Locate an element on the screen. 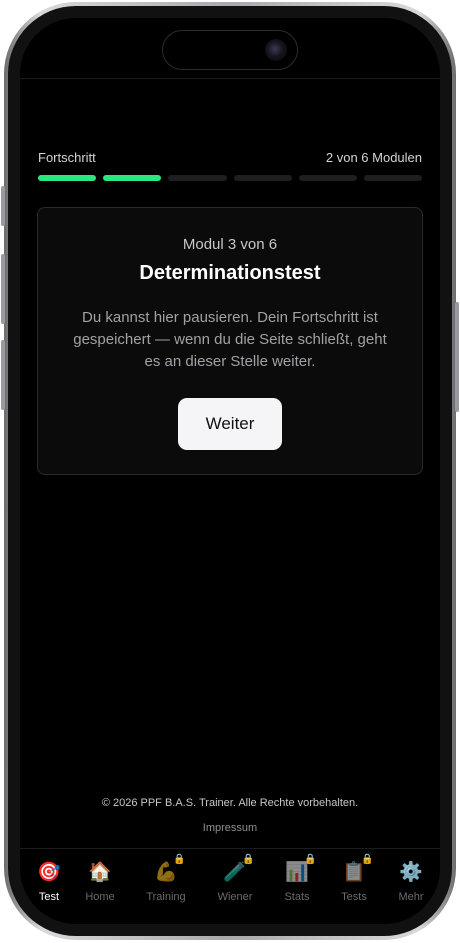  continue-button: Weiter is located at coordinates (230, 424).